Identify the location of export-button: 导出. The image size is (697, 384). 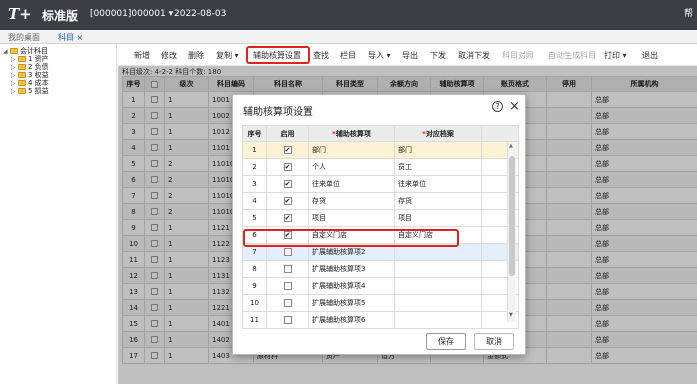
(410, 55).